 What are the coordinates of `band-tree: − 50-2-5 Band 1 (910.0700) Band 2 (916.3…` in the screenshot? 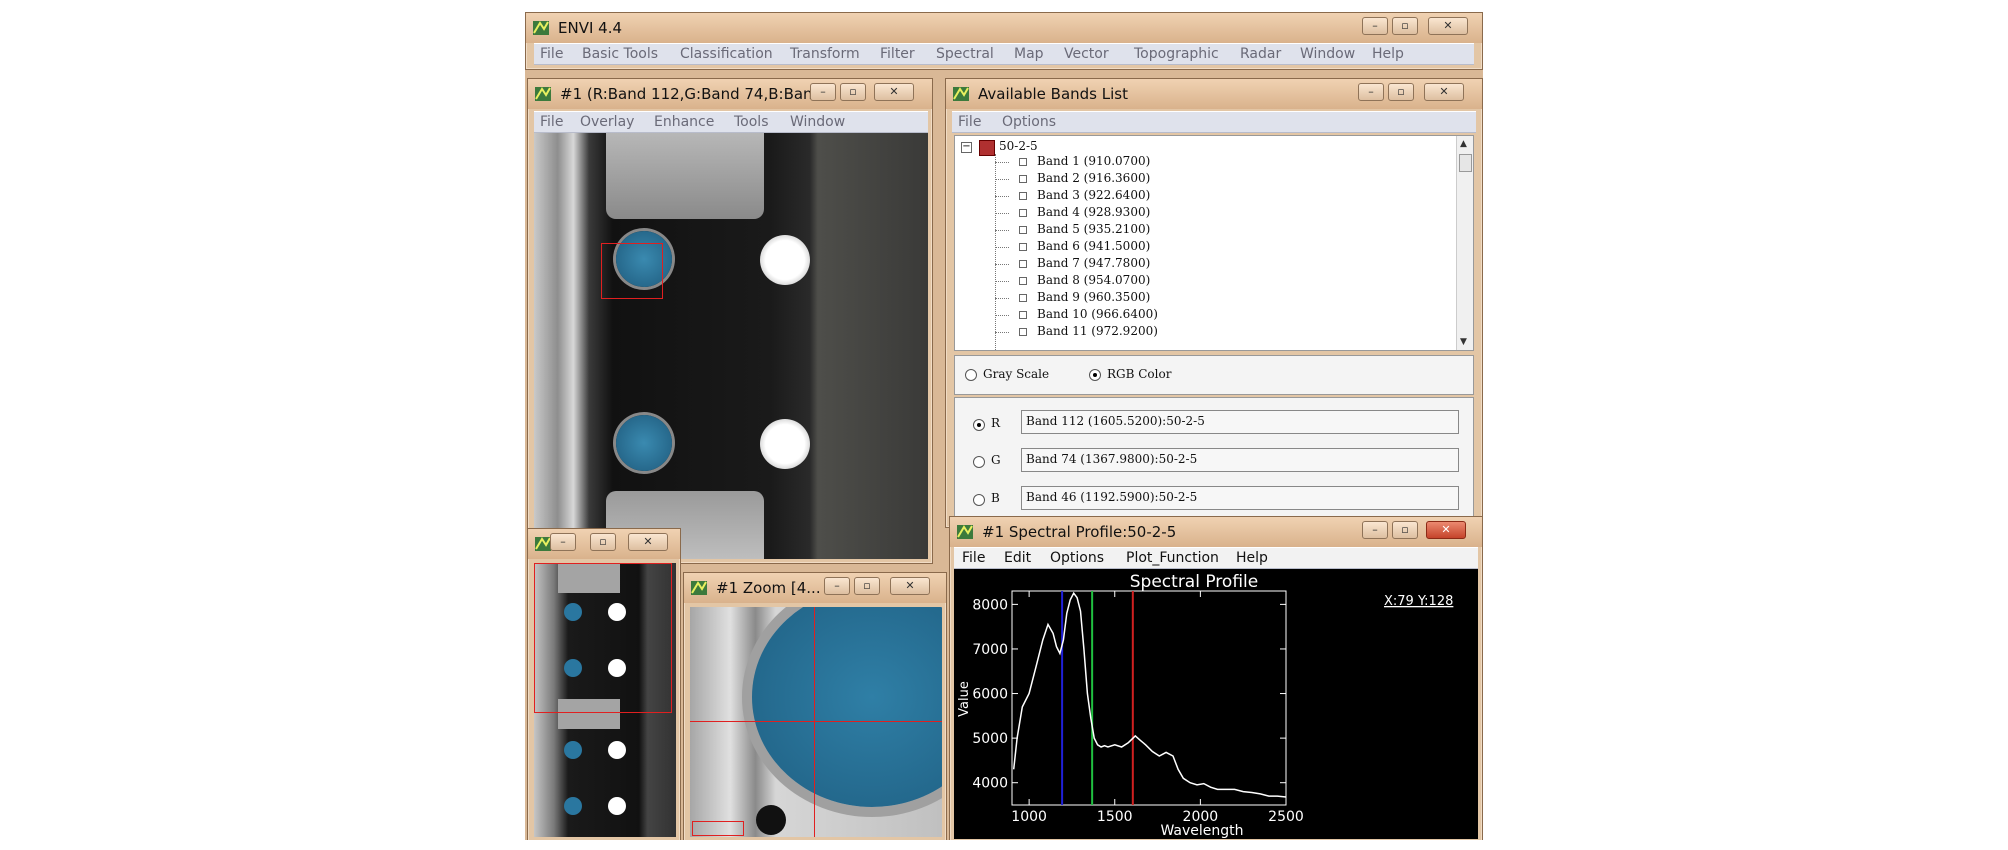 It's located at (1214, 243).